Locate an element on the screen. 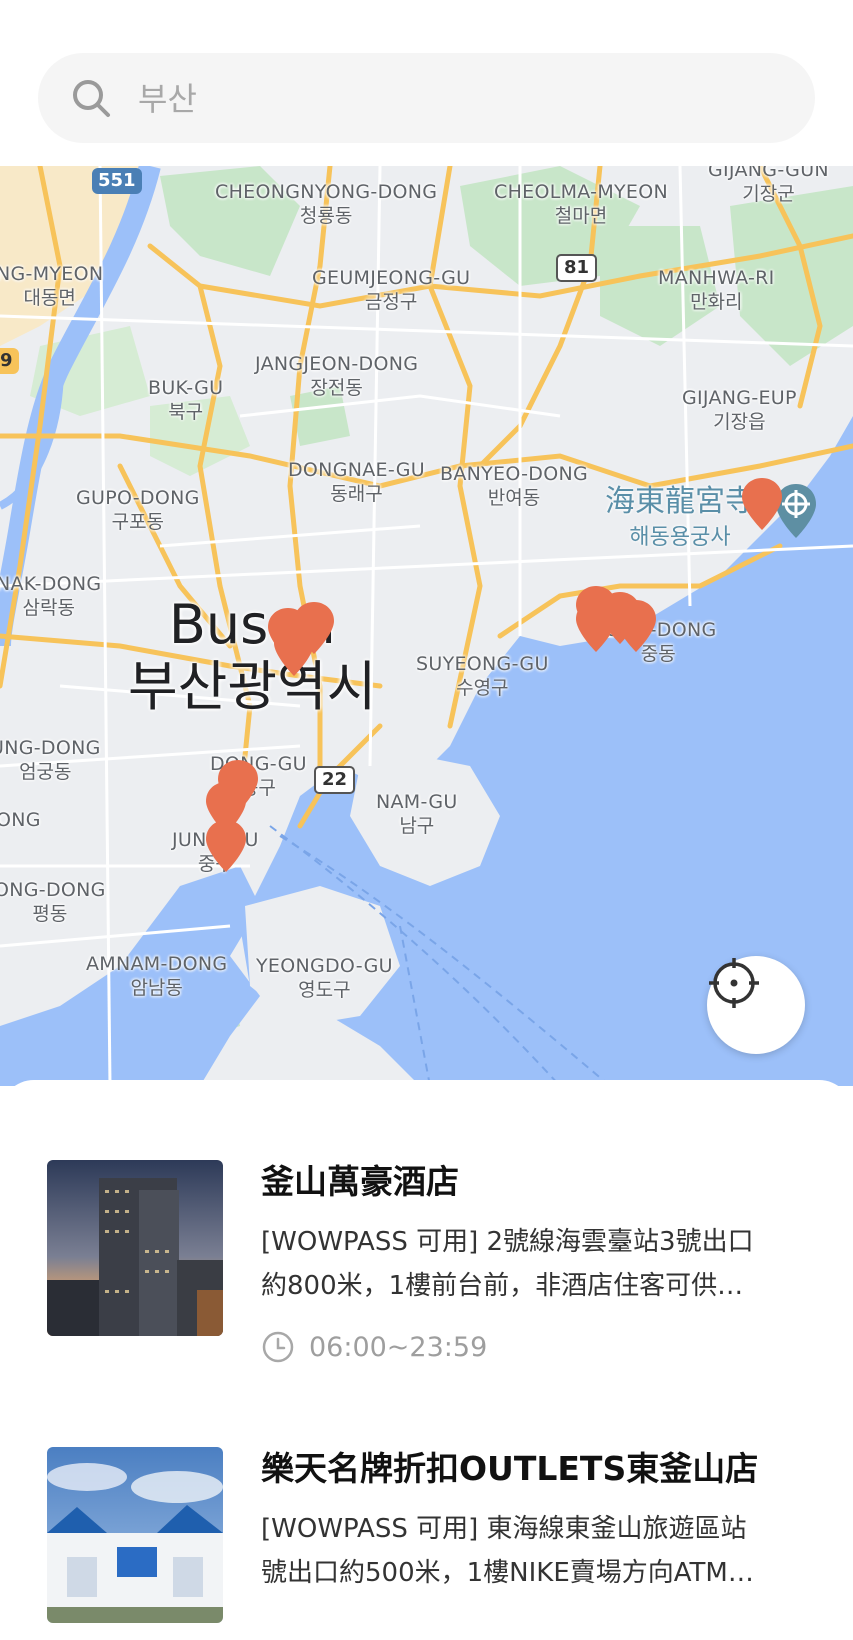 The image size is (853, 1640). map-label: UNG-DONG 엄궁동 is located at coordinates (50, 760).